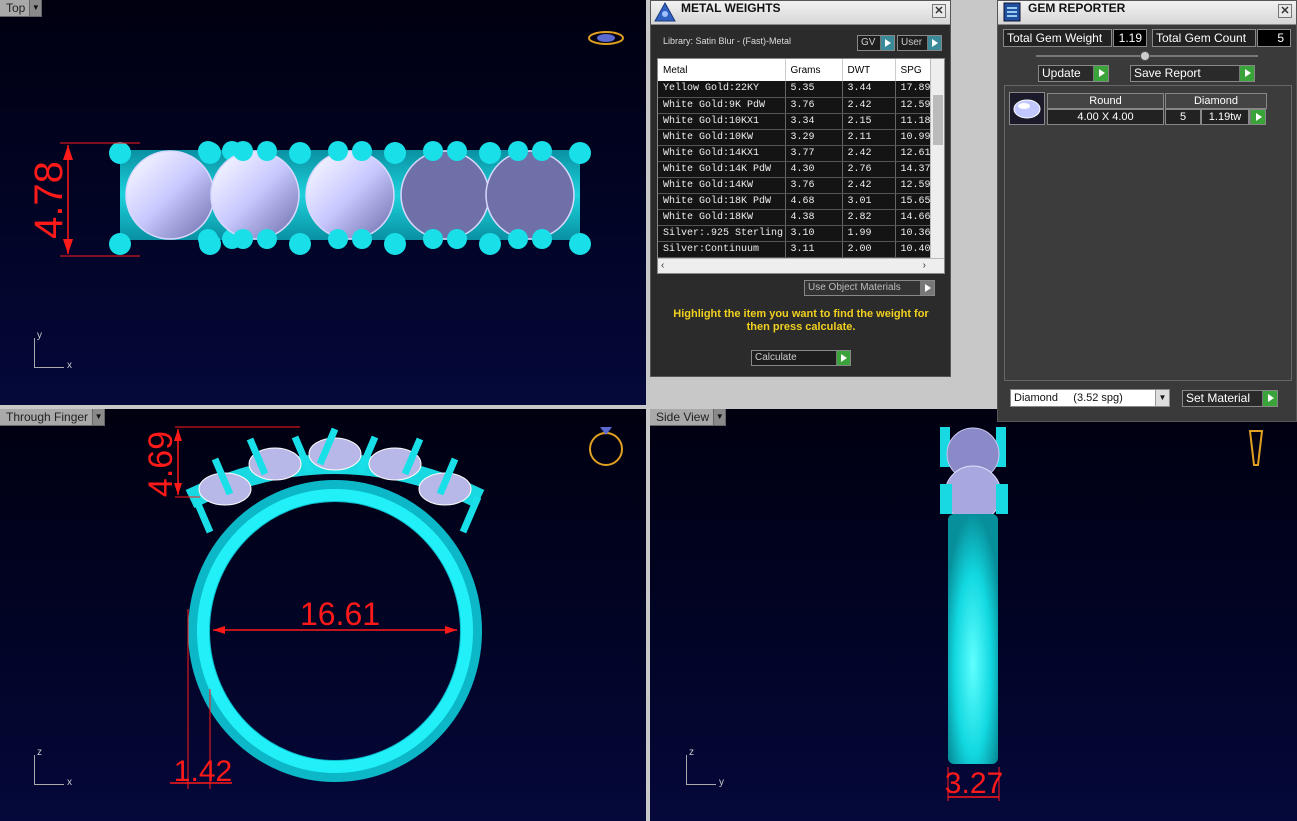 The width and height of the screenshot is (1297, 821). Describe the element at coordinates (814, 249) in the screenshot. I see `table-cell: 3.11` at that location.